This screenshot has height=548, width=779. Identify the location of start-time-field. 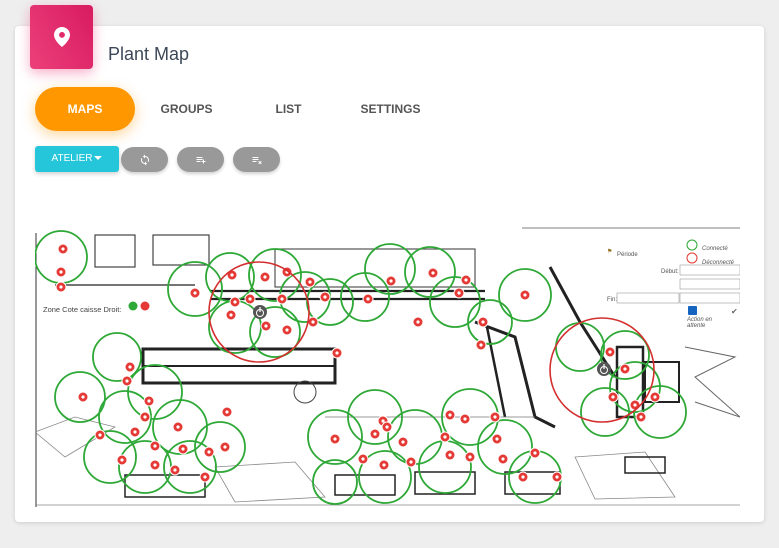
(709, 284).